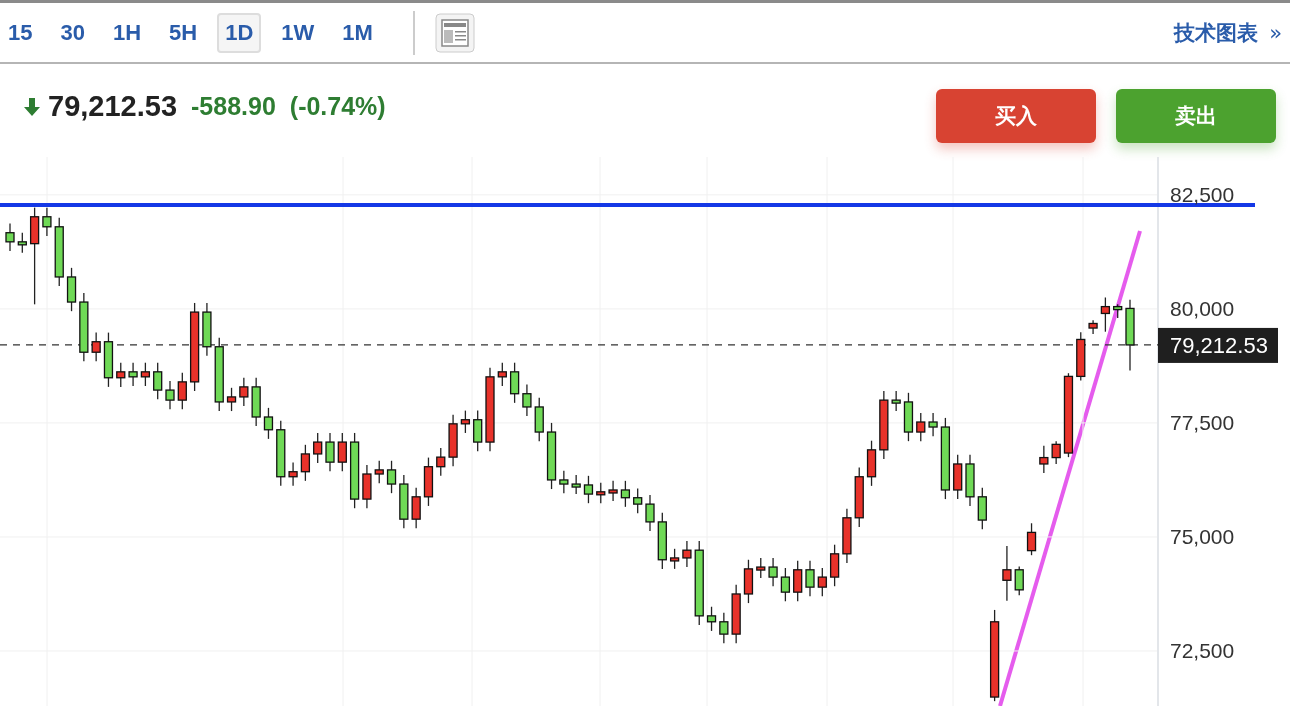 The height and width of the screenshot is (706, 1290). What do you see at coordinates (298, 32) in the screenshot?
I see `interval-tab: 1W` at bounding box center [298, 32].